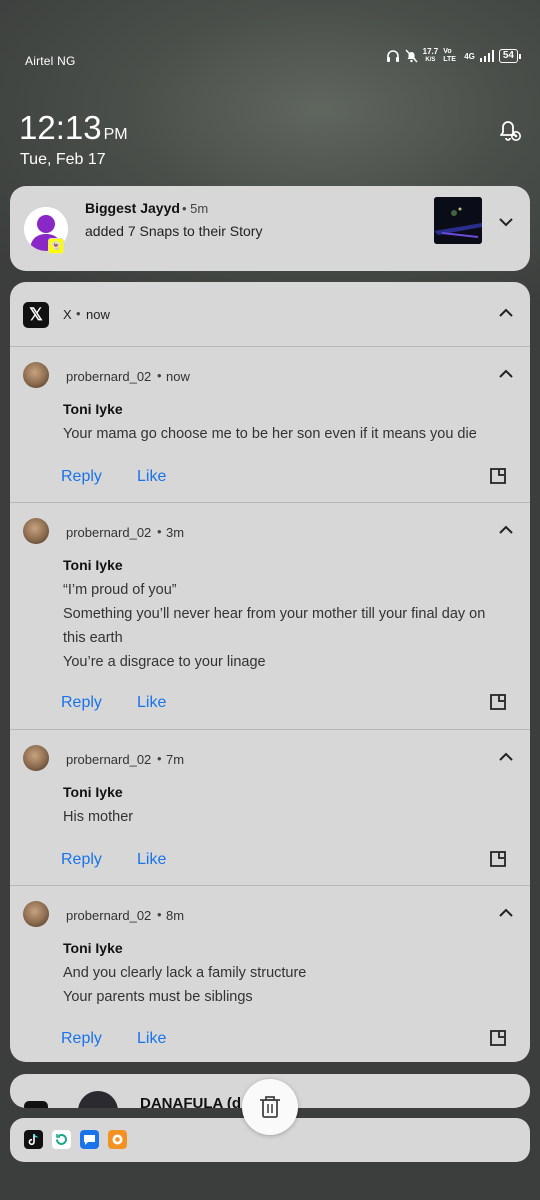 The image size is (540, 1200). What do you see at coordinates (115, 134) in the screenshot?
I see `clock-ampm: PM` at bounding box center [115, 134].